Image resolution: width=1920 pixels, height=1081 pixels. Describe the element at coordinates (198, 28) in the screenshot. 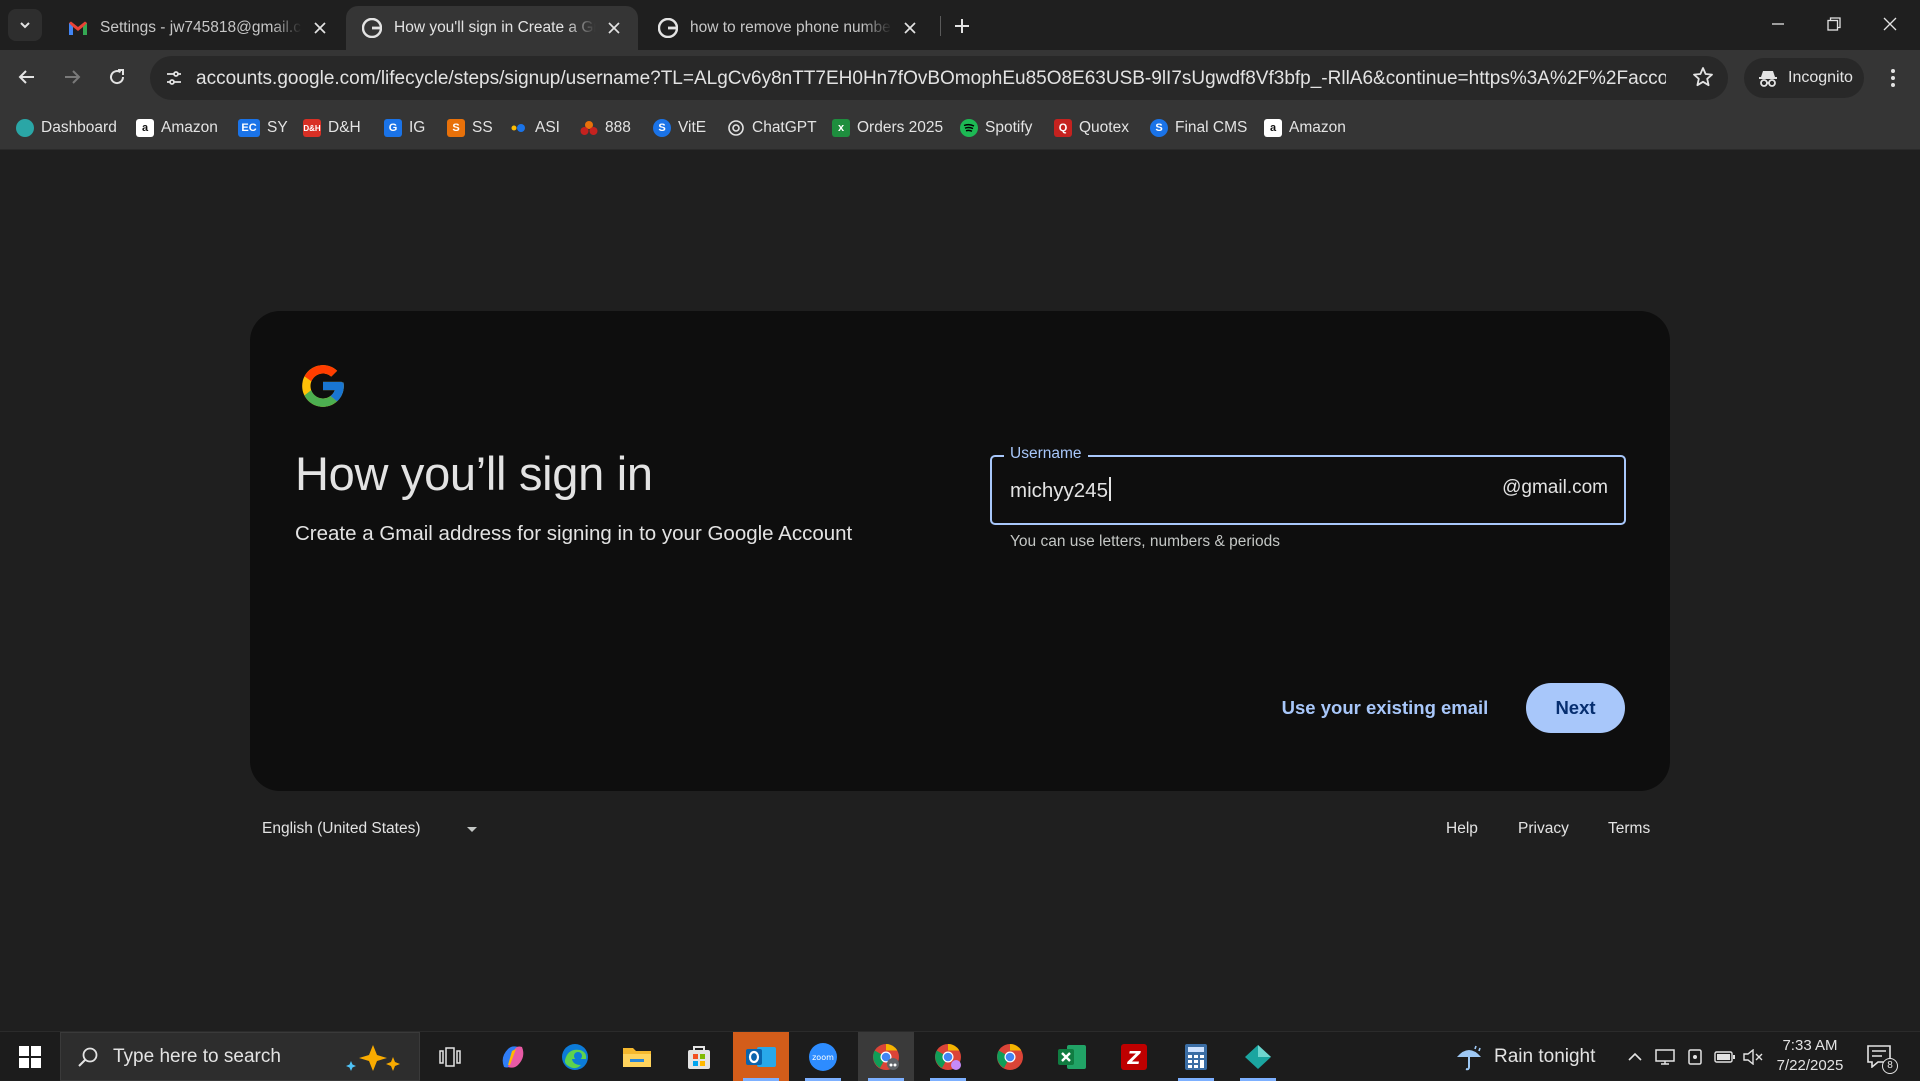

I see `tab-gmail-settings: Settings - jw745818@gmail.com` at that location.